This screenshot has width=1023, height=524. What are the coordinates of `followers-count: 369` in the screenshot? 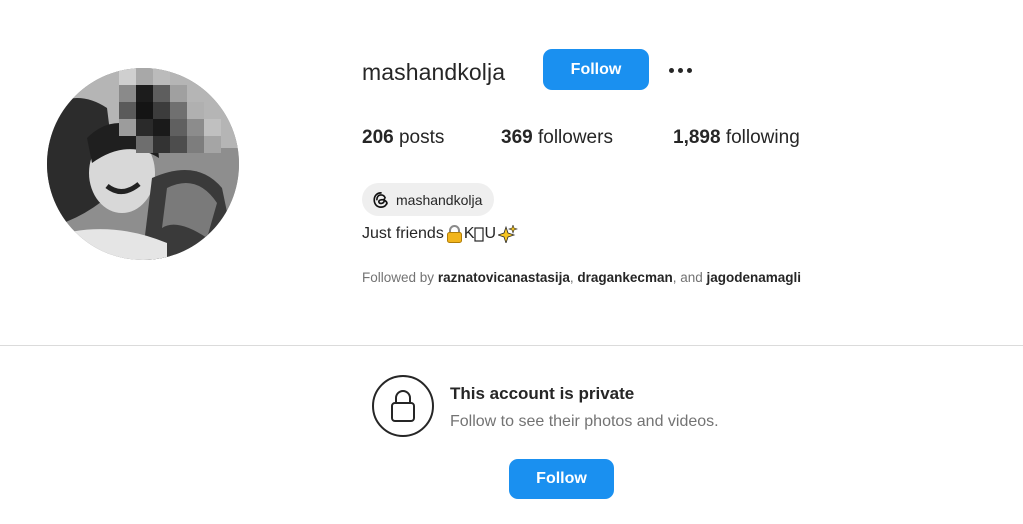 It's located at (517, 137).